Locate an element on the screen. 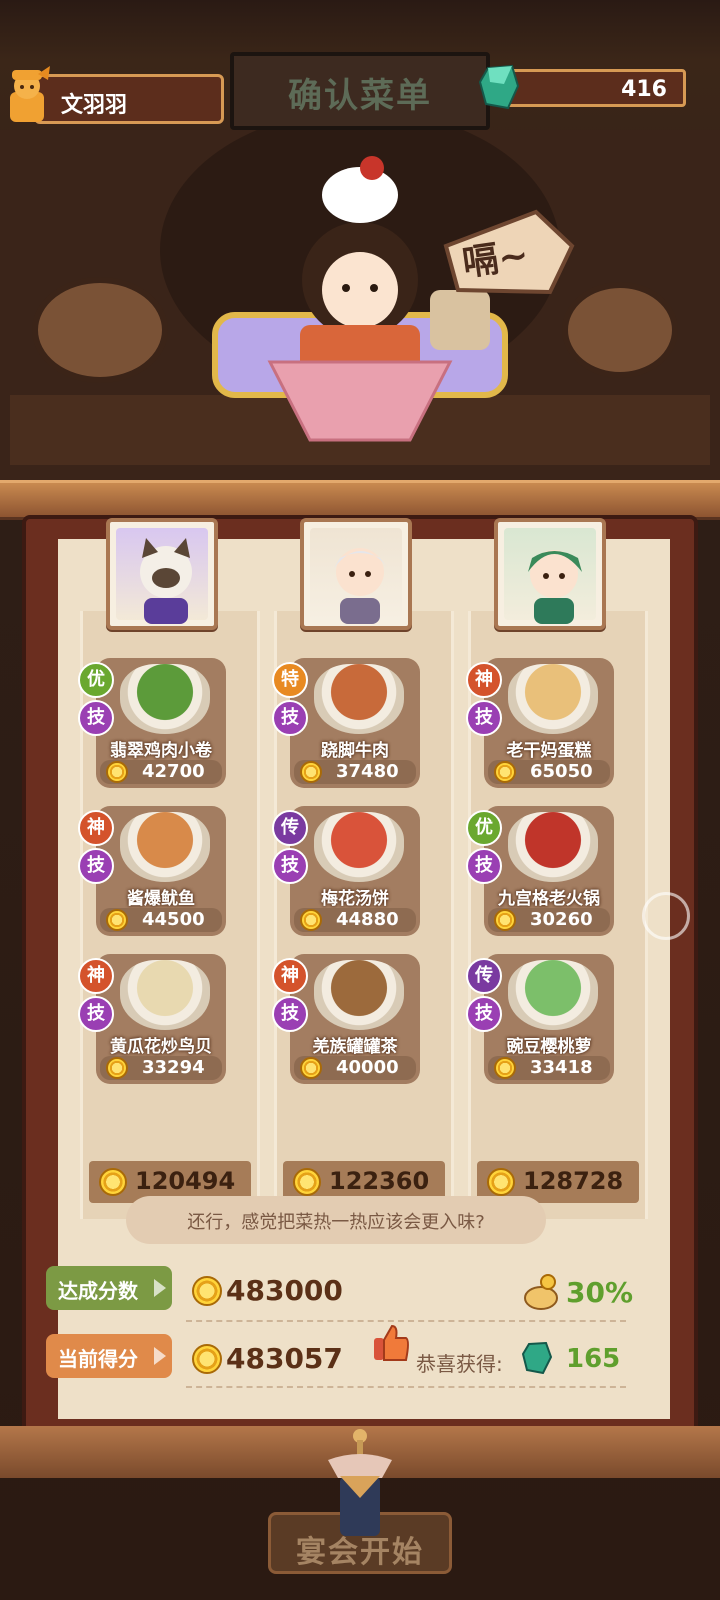  dish-price-row: 40000 is located at coordinates (355, 1068).